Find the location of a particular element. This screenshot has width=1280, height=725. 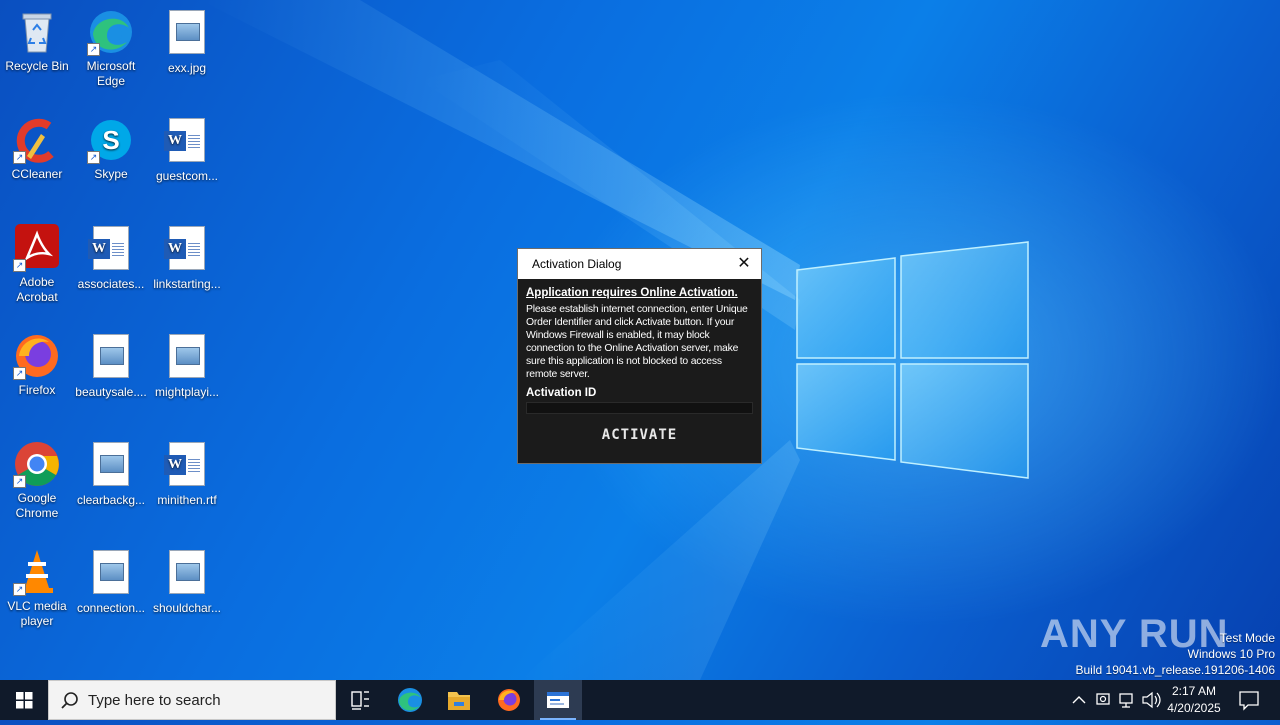

activation-id-input is located at coordinates (639, 408).